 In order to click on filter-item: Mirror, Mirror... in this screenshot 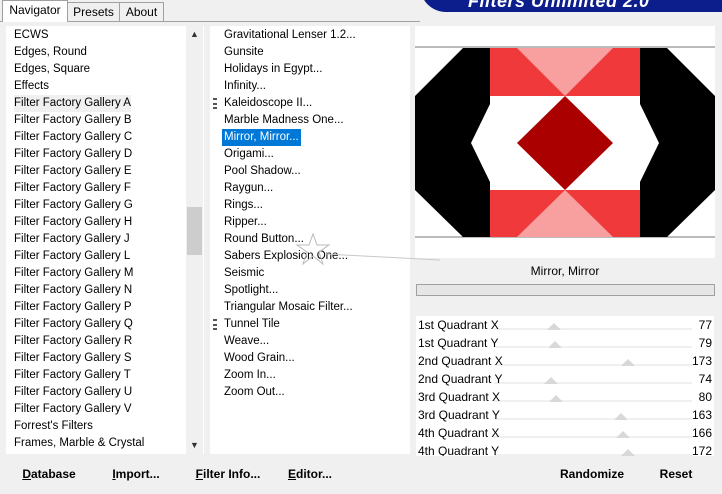, I will do `click(261, 137)`.